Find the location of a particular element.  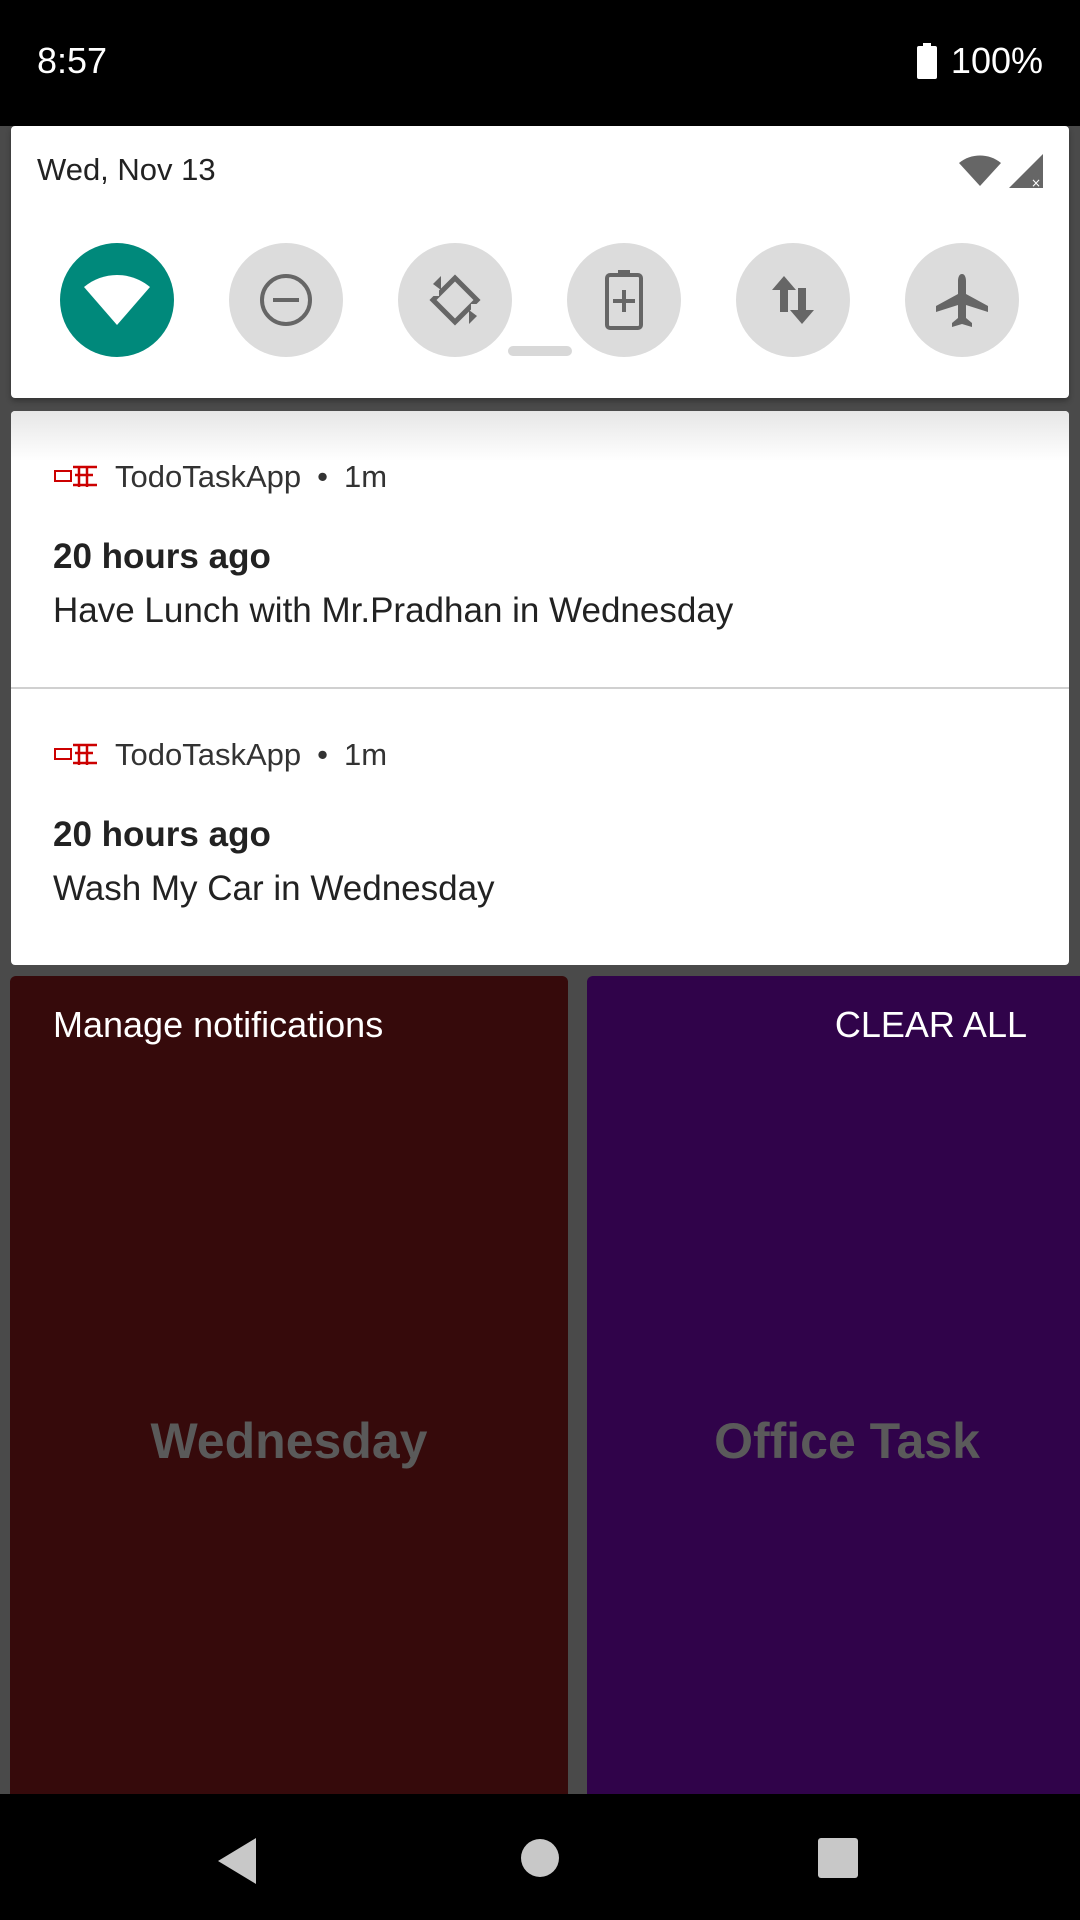

quick-settings-panel: Wed, Nov 13 × is located at coordinates (540, 262).